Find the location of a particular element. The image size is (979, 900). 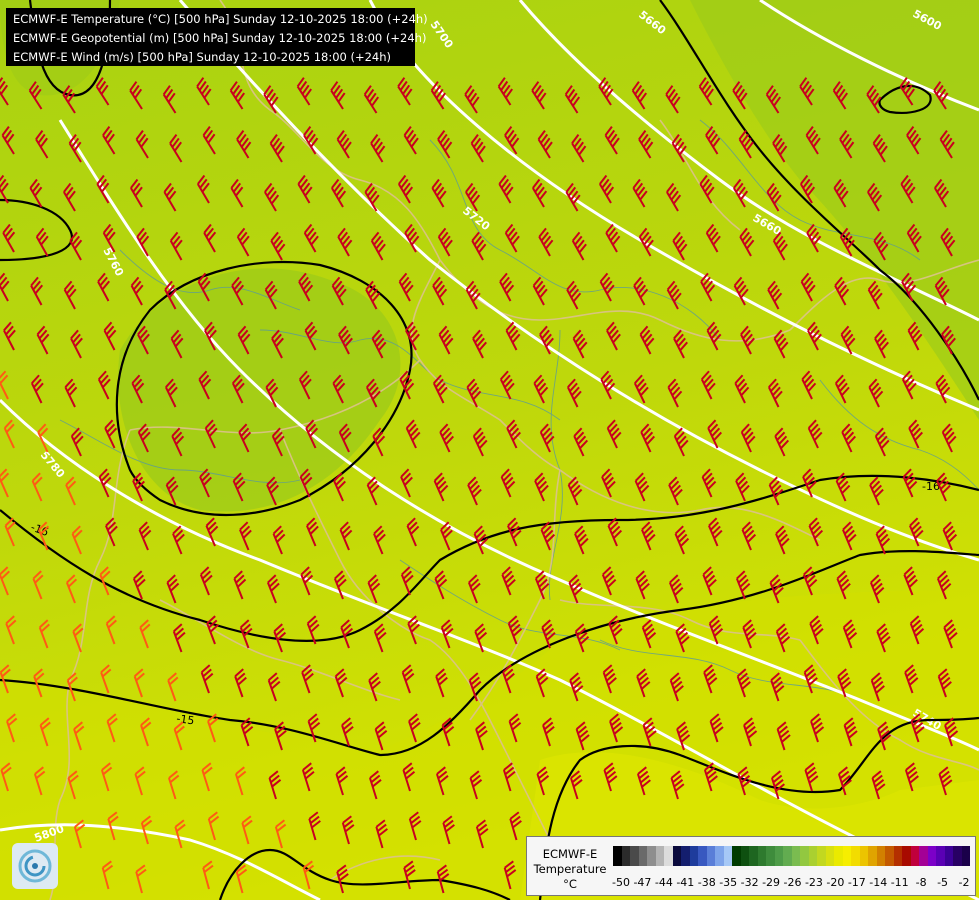

ecmwf-swirl-icon is located at coordinates (35, 866).